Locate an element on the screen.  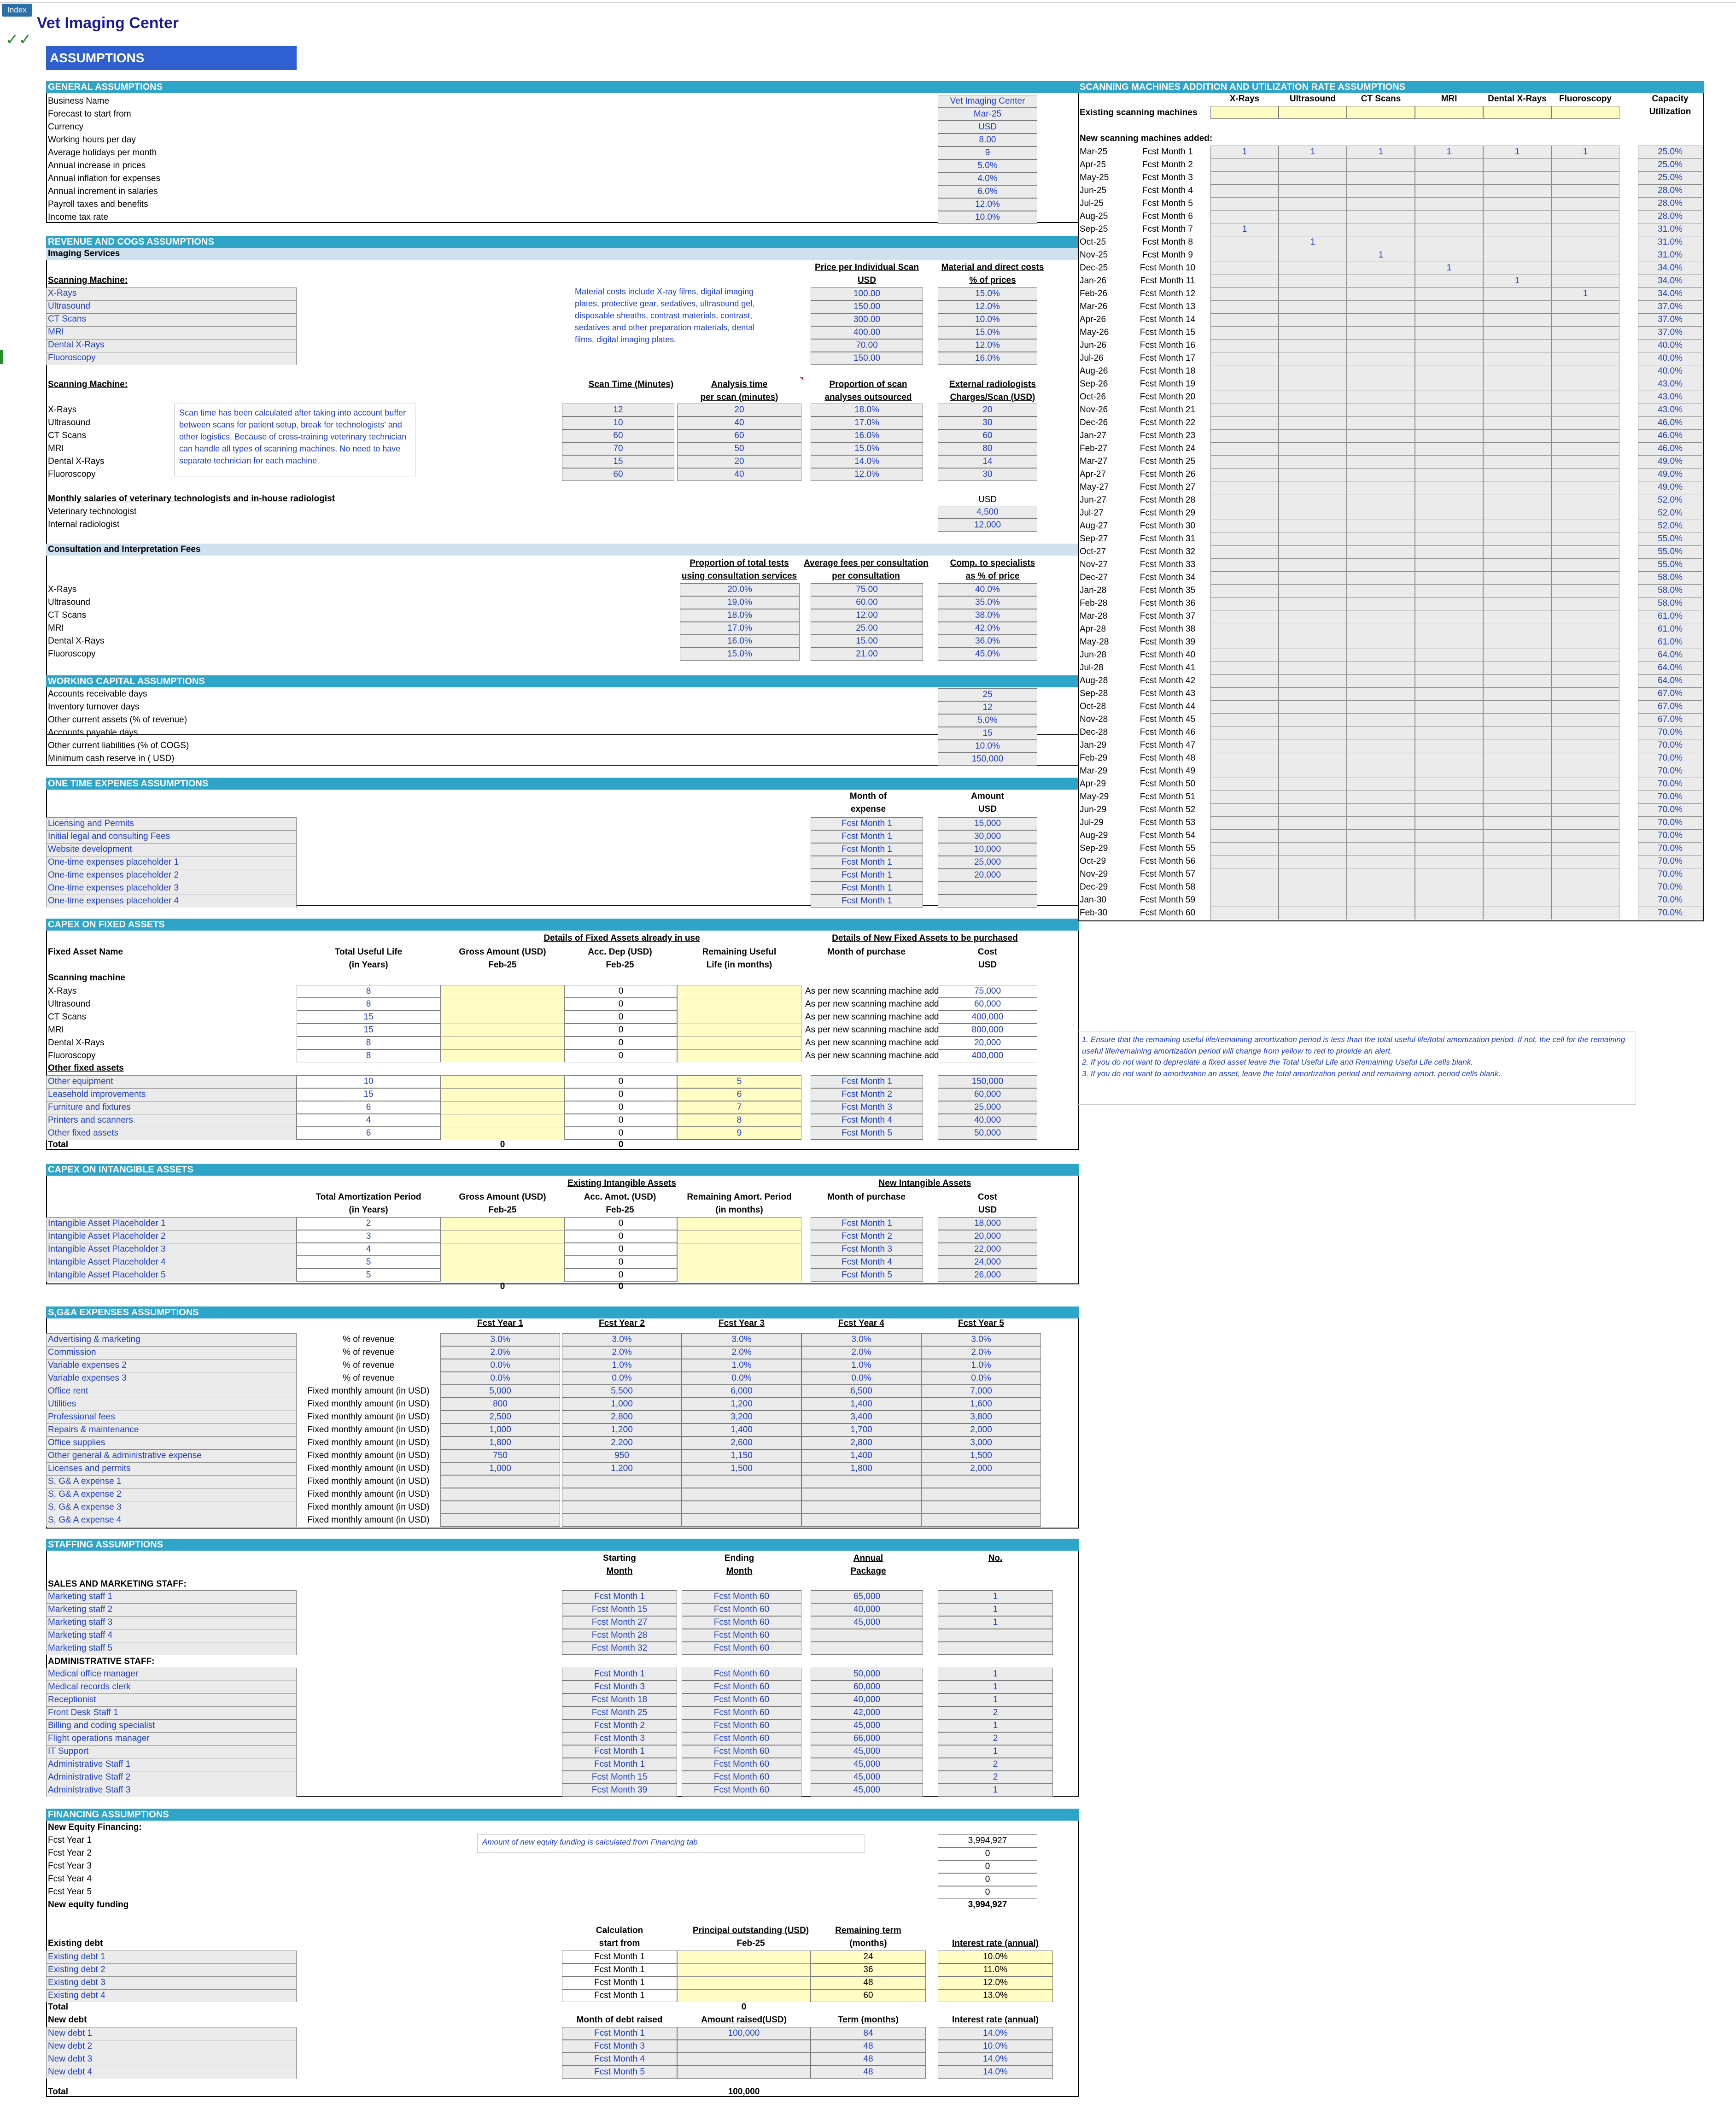
external-cell: 60 is located at coordinates (987, 435).